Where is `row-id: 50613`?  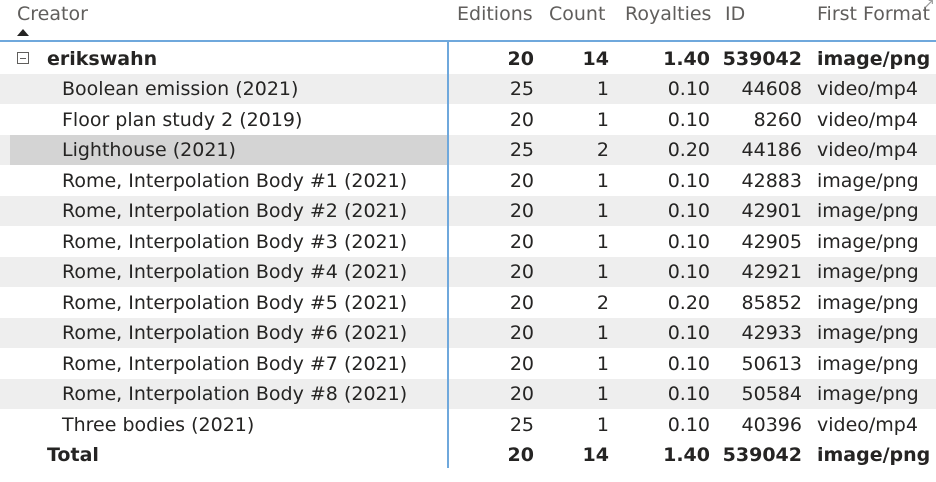 row-id: 50613 is located at coordinates (771, 363).